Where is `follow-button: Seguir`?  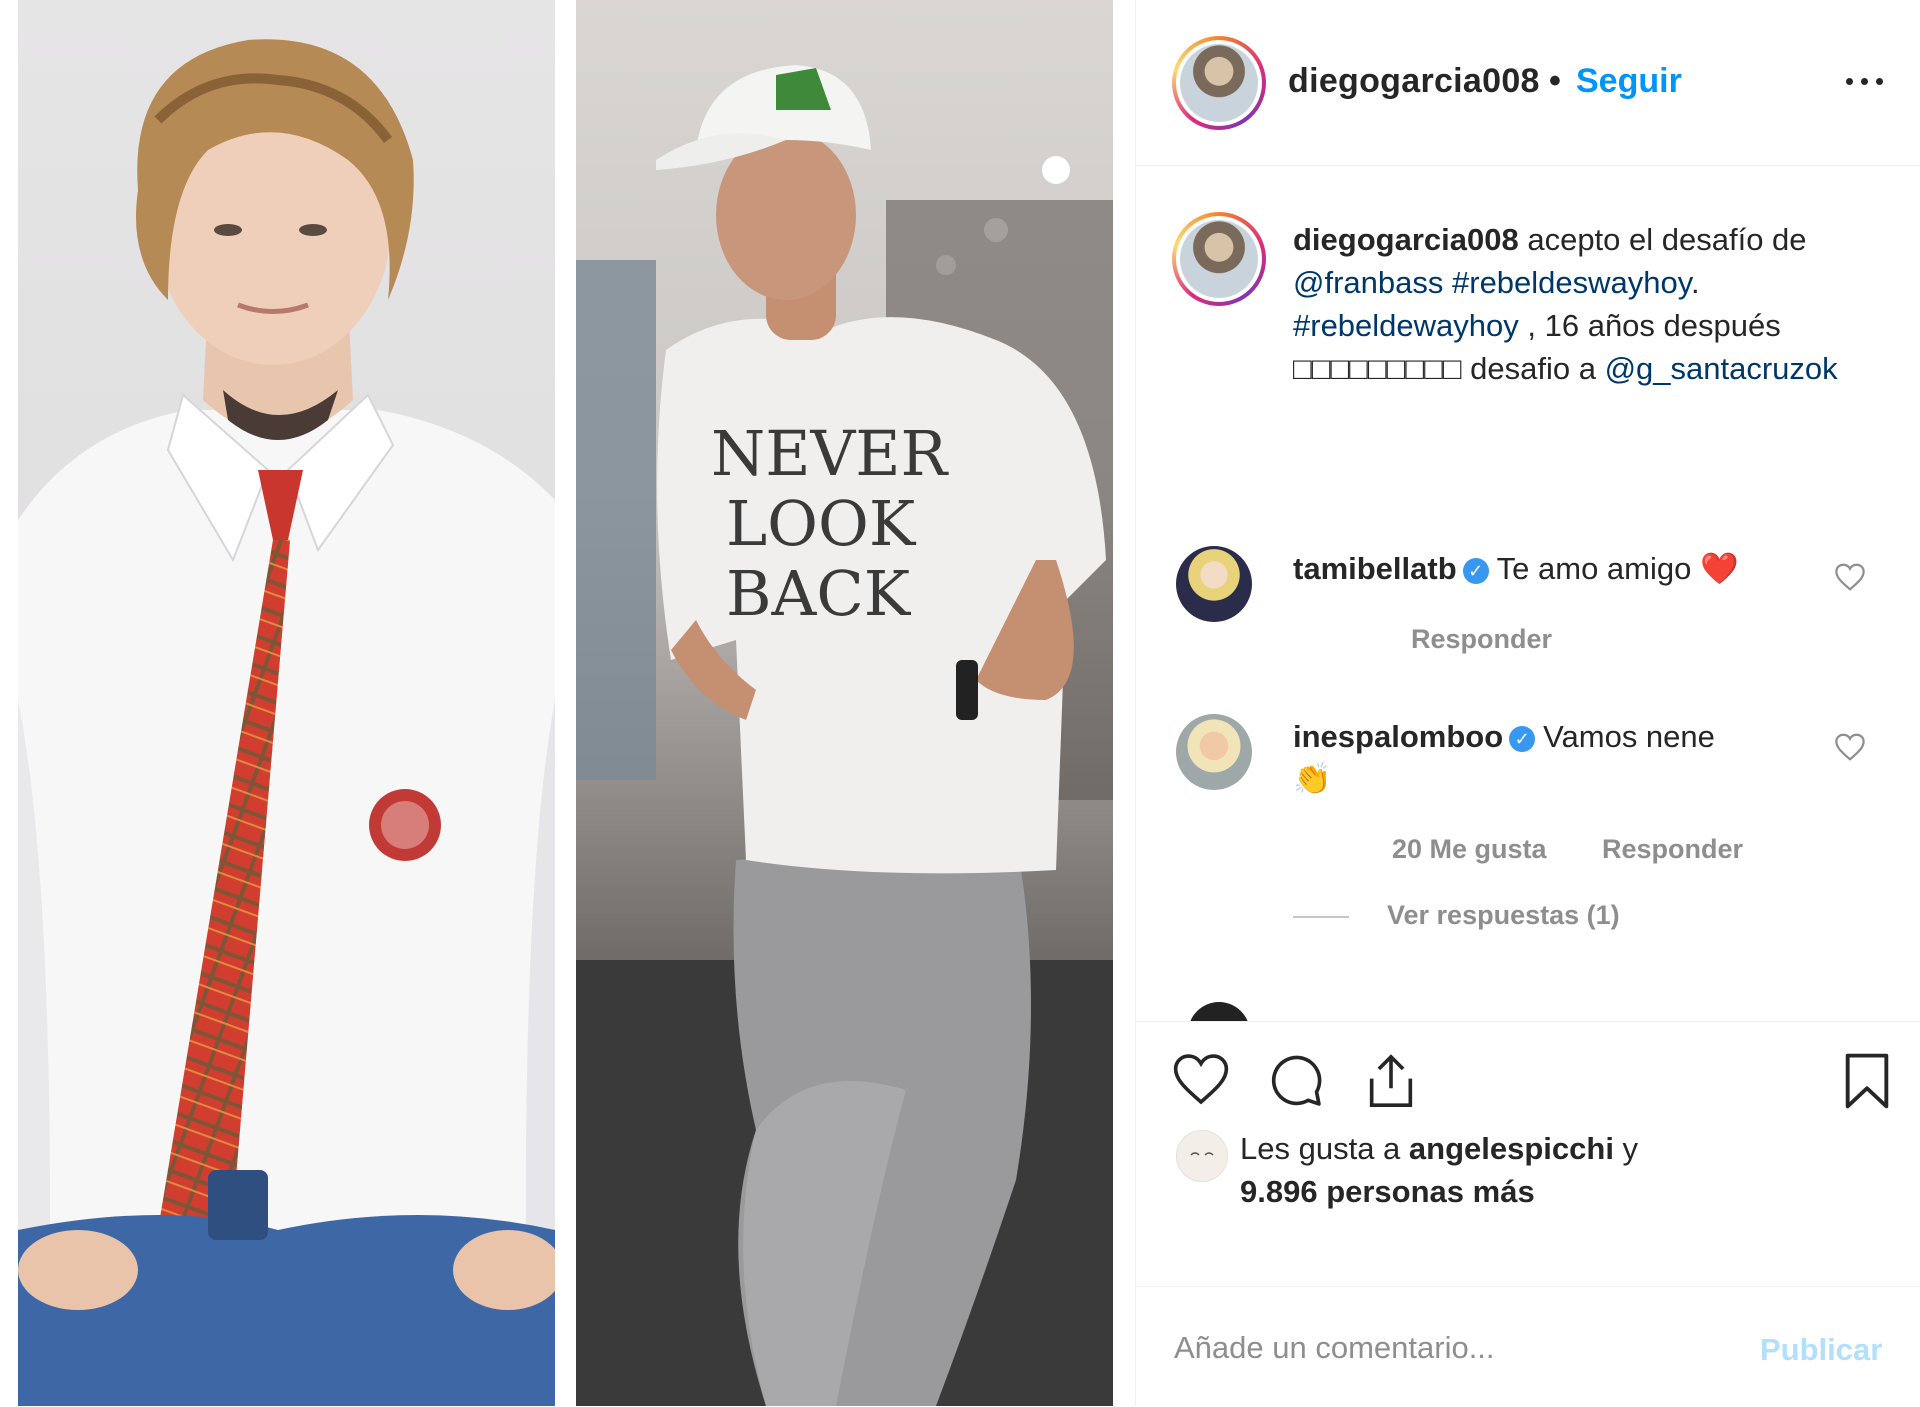 follow-button: Seguir is located at coordinates (1629, 81).